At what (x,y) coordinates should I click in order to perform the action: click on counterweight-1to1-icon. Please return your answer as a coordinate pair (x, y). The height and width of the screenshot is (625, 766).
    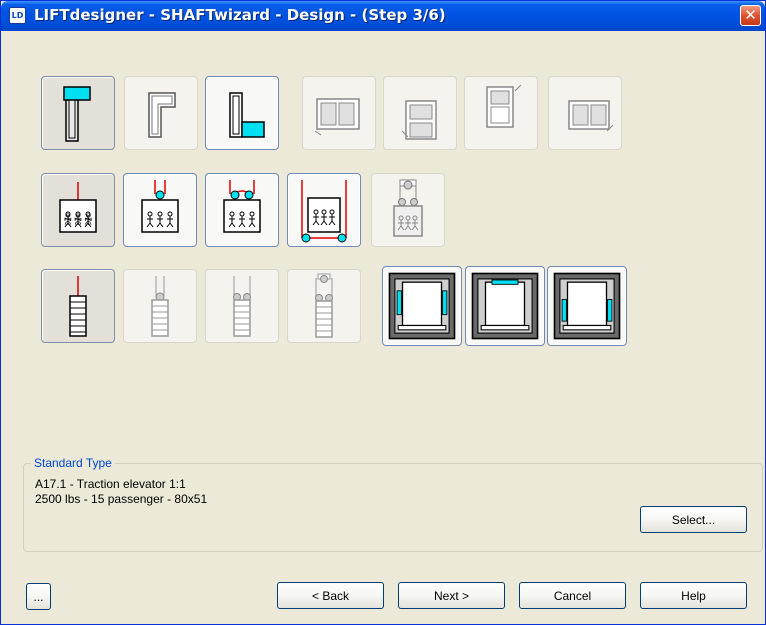
    Looking at the image, I should click on (78, 306).